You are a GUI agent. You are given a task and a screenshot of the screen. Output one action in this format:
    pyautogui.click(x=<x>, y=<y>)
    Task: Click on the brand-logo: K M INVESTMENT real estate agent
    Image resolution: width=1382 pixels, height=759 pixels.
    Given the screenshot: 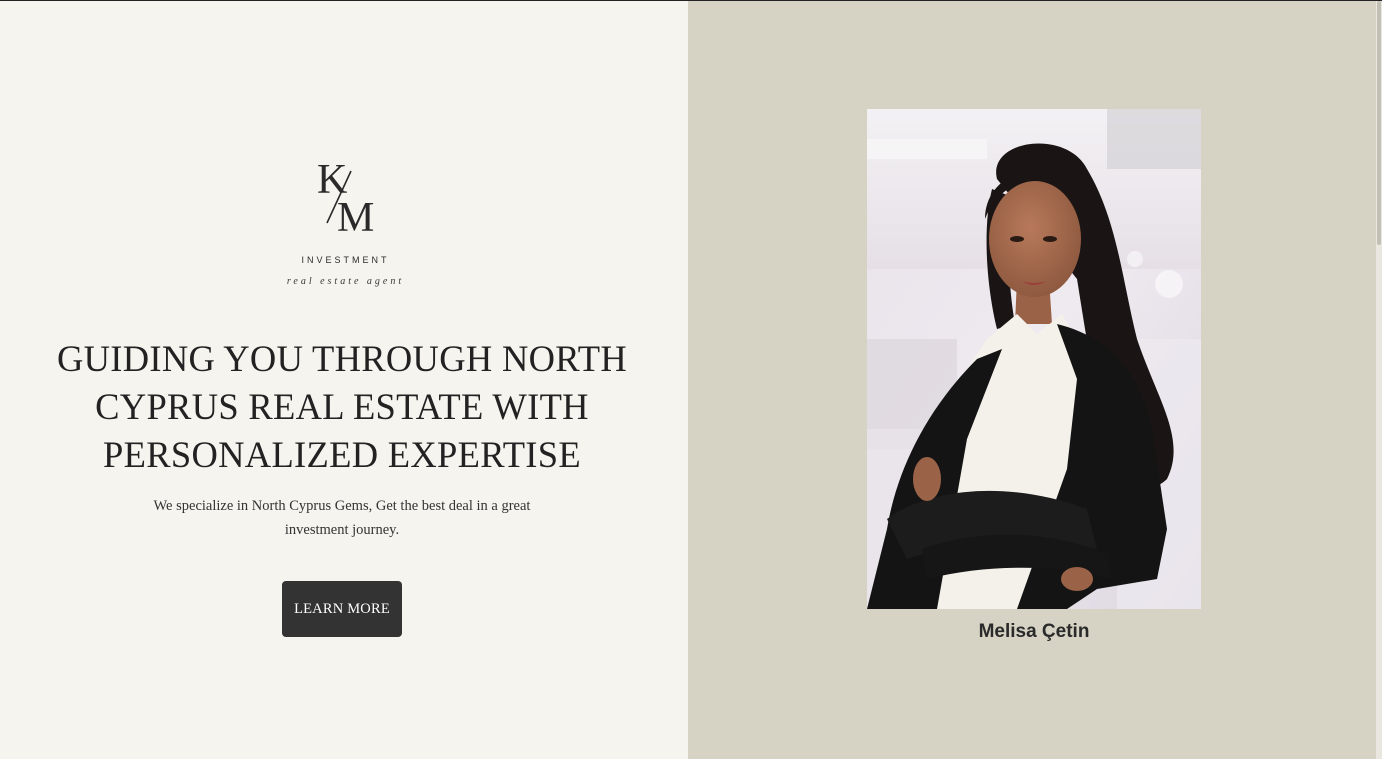 What is the action you would take?
    pyautogui.click(x=344, y=219)
    